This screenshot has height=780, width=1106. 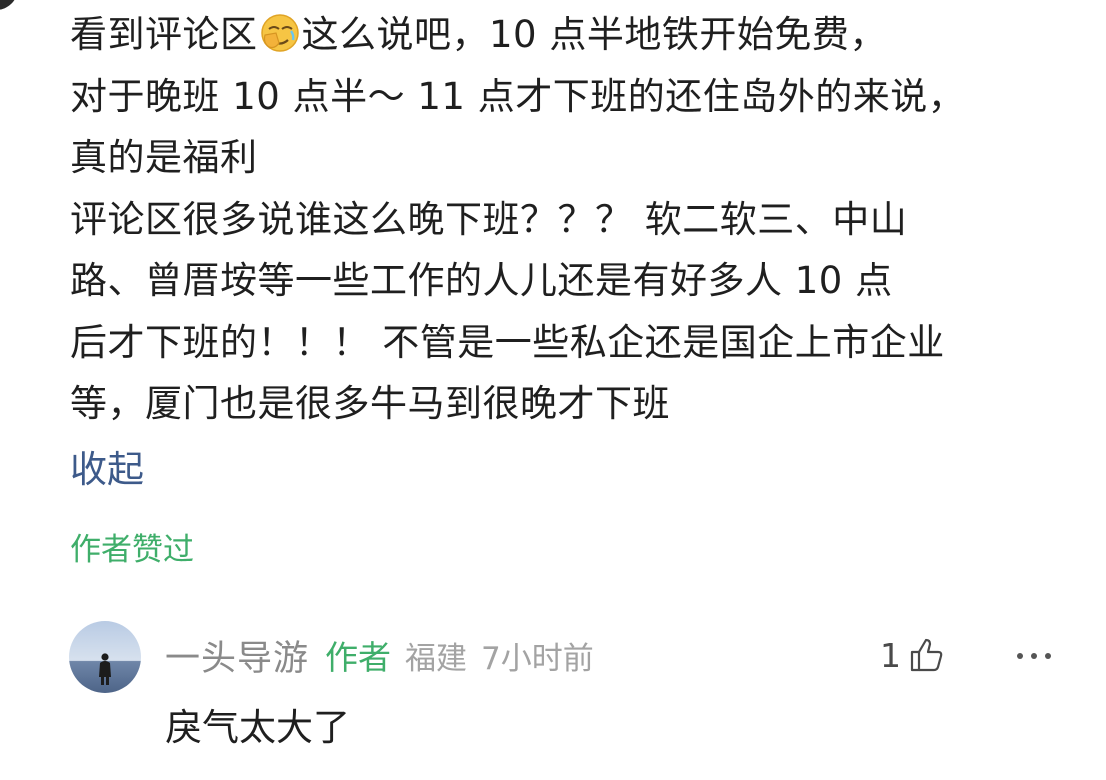 I want to click on comment-line-2: 对于晚班 10 点半～ 11 点才下班的还住岛外的来说，, so click(x=518, y=96).